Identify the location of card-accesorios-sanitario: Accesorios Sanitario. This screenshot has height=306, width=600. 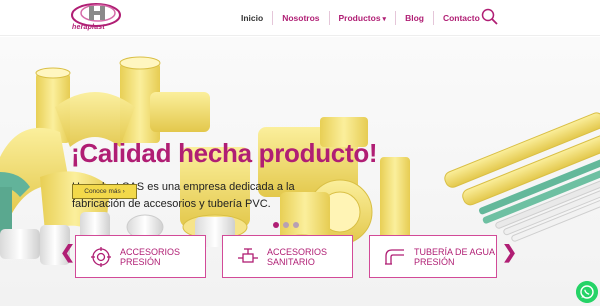
(287, 256).